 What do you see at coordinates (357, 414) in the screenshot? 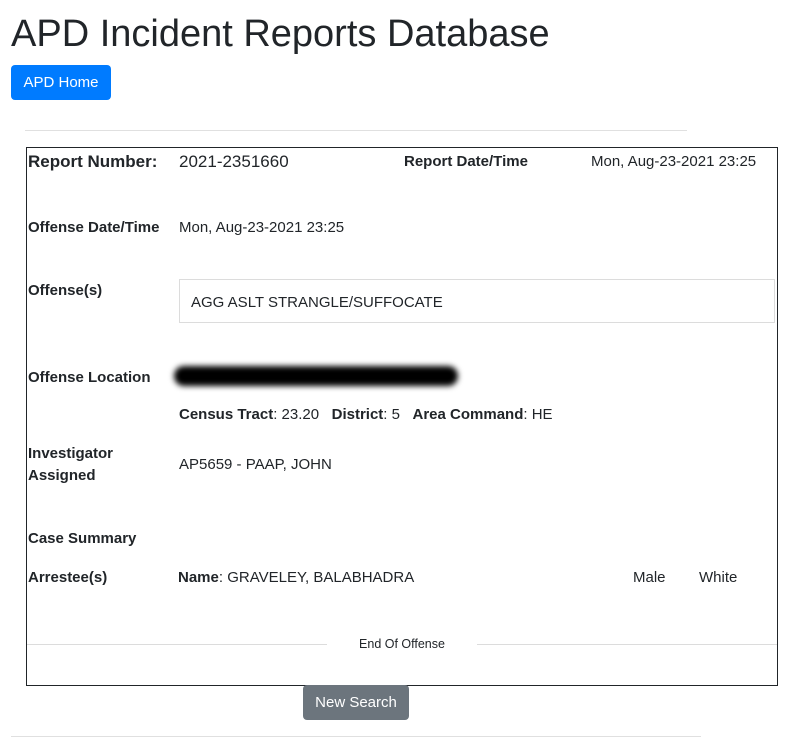
I see `district-label: District` at bounding box center [357, 414].